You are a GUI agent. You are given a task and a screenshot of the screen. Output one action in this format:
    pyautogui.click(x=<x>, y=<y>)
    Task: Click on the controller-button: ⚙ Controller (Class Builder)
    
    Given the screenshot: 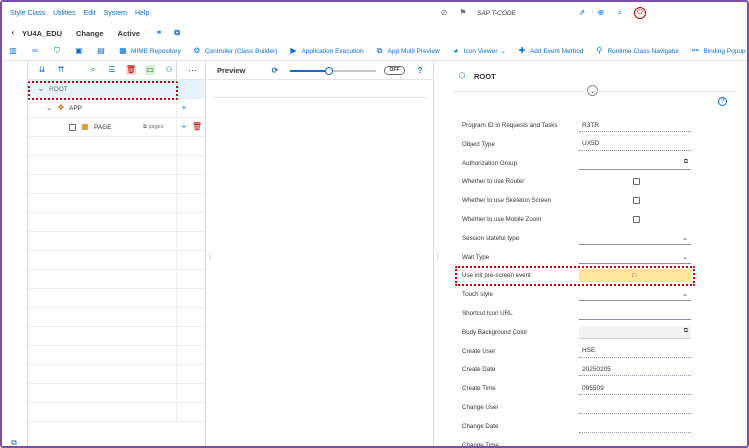 What is the action you would take?
    pyautogui.click(x=234, y=51)
    